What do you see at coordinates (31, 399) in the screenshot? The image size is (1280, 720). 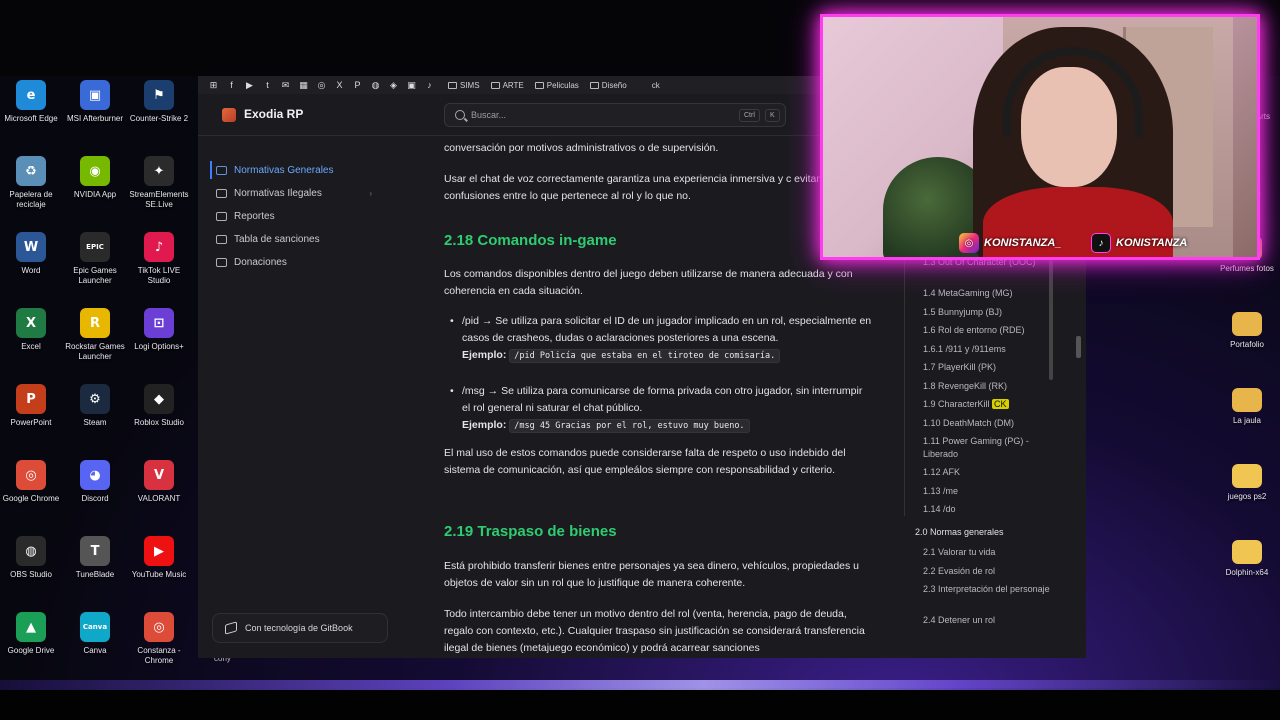 I see `app-icon: P` at bounding box center [31, 399].